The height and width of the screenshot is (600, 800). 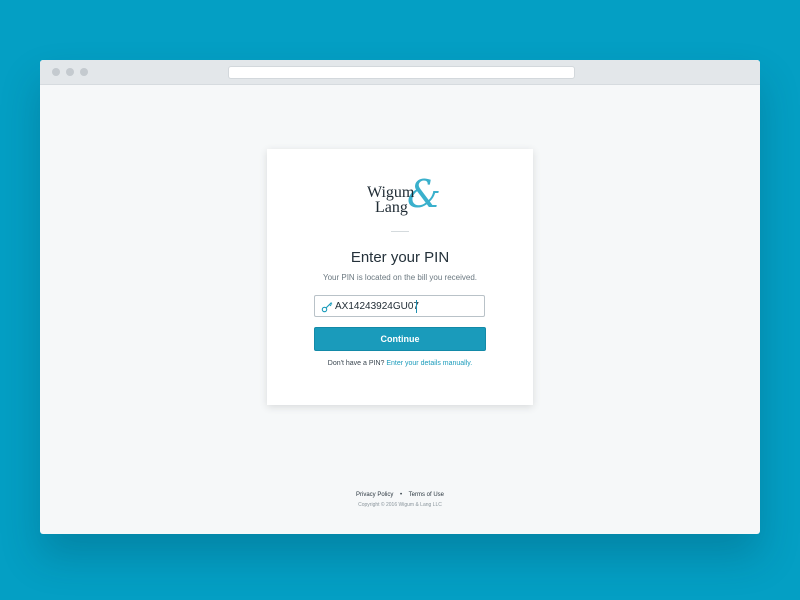 I want to click on brand-logo: & Wigum Lang, so click(x=404, y=196).